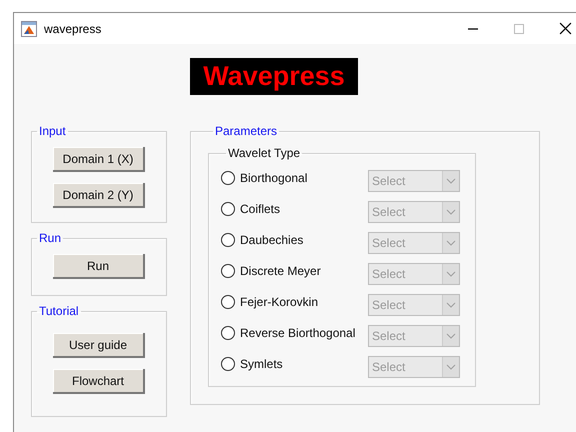 The height and width of the screenshot is (432, 576). What do you see at coordinates (99, 195) in the screenshot?
I see `action-button: Domain 2 (Y)` at bounding box center [99, 195].